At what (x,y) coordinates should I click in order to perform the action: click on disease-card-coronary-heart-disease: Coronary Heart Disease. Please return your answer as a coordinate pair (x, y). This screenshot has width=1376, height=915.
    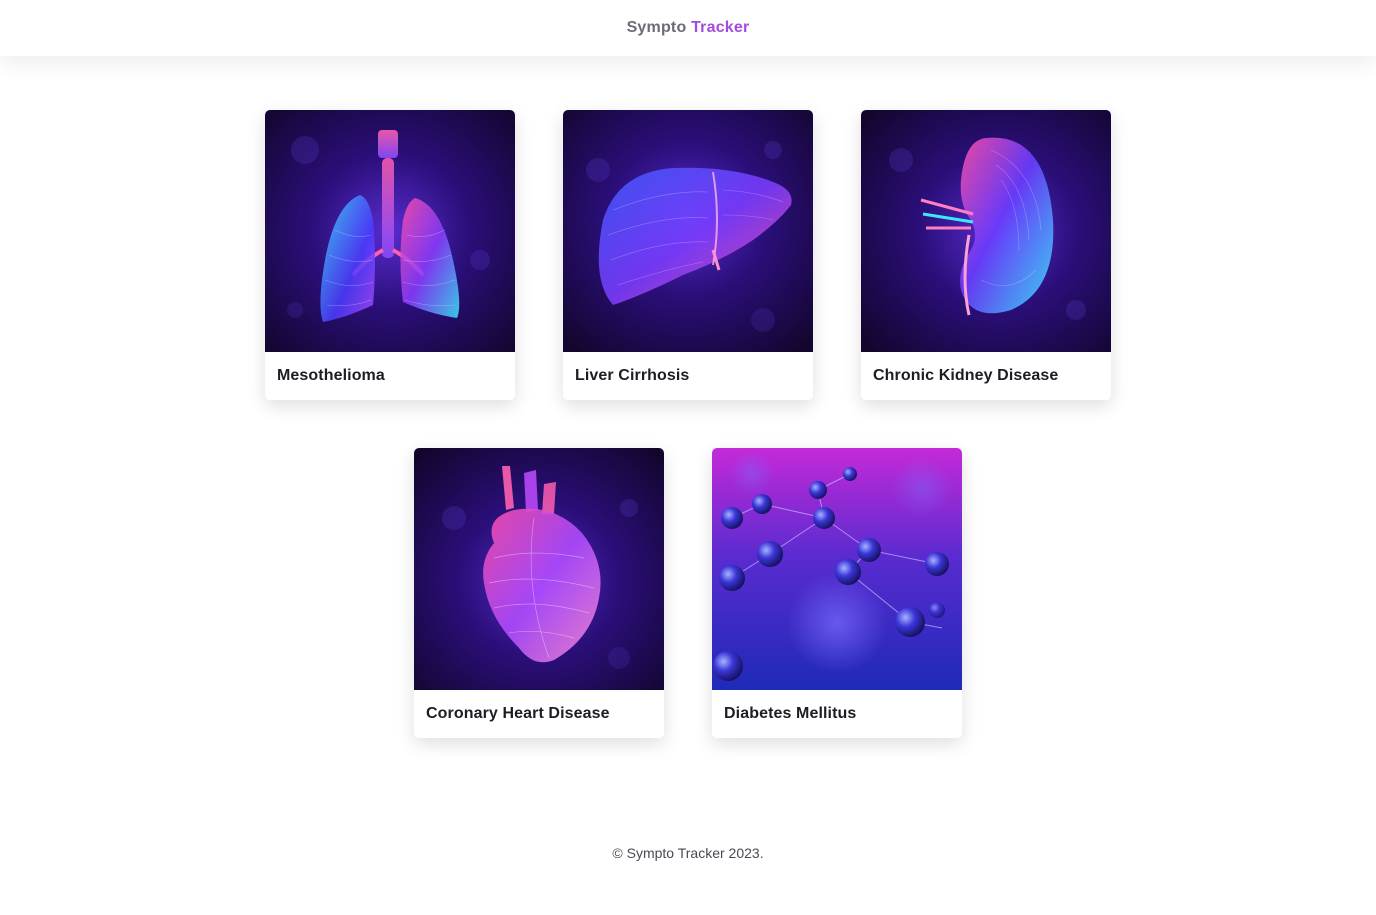
    Looking at the image, I should click on (539, 593).